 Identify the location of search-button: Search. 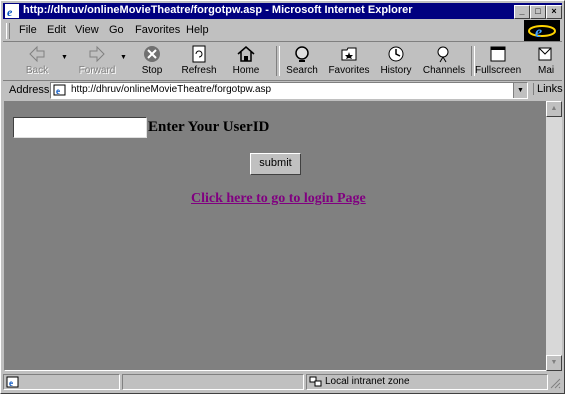
(302, 61).